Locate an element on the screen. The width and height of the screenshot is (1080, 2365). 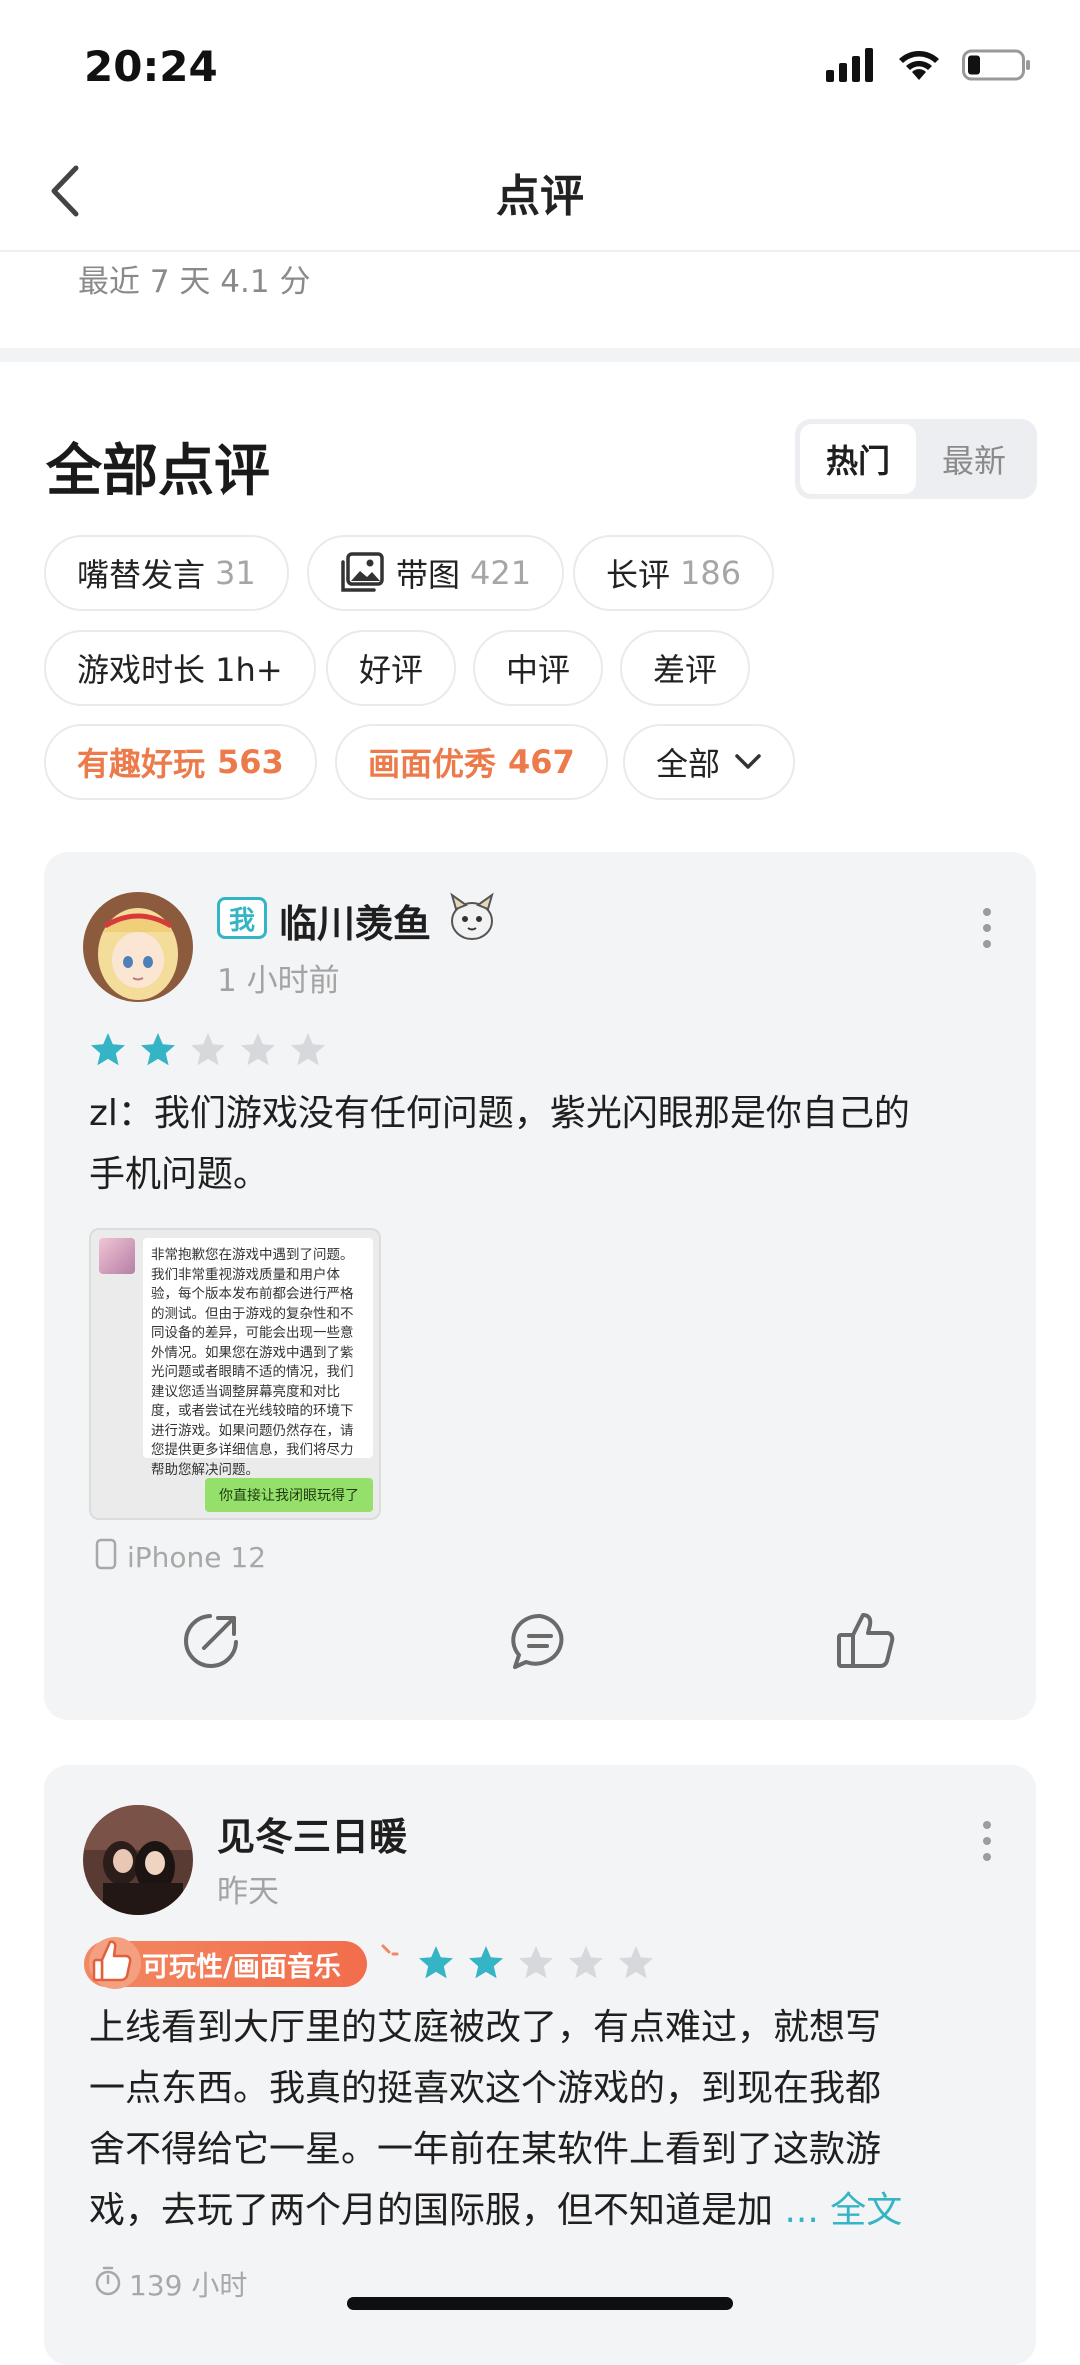
chevron-down-icon is located at coordinates (748, 762).